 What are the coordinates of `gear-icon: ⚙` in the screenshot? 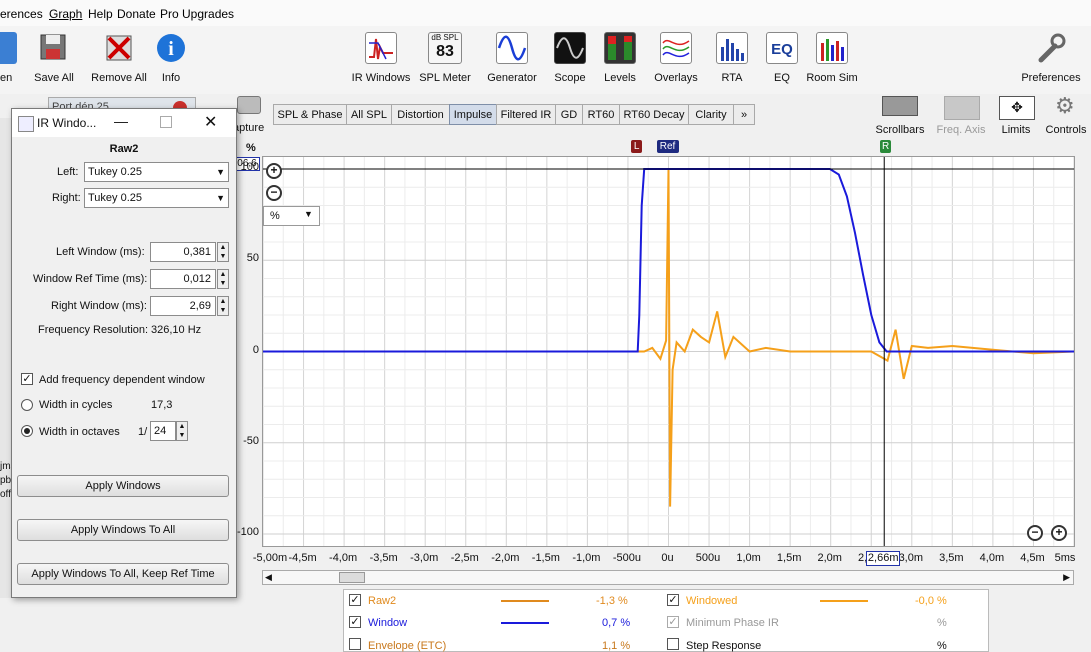 It's located at (1065, 105).